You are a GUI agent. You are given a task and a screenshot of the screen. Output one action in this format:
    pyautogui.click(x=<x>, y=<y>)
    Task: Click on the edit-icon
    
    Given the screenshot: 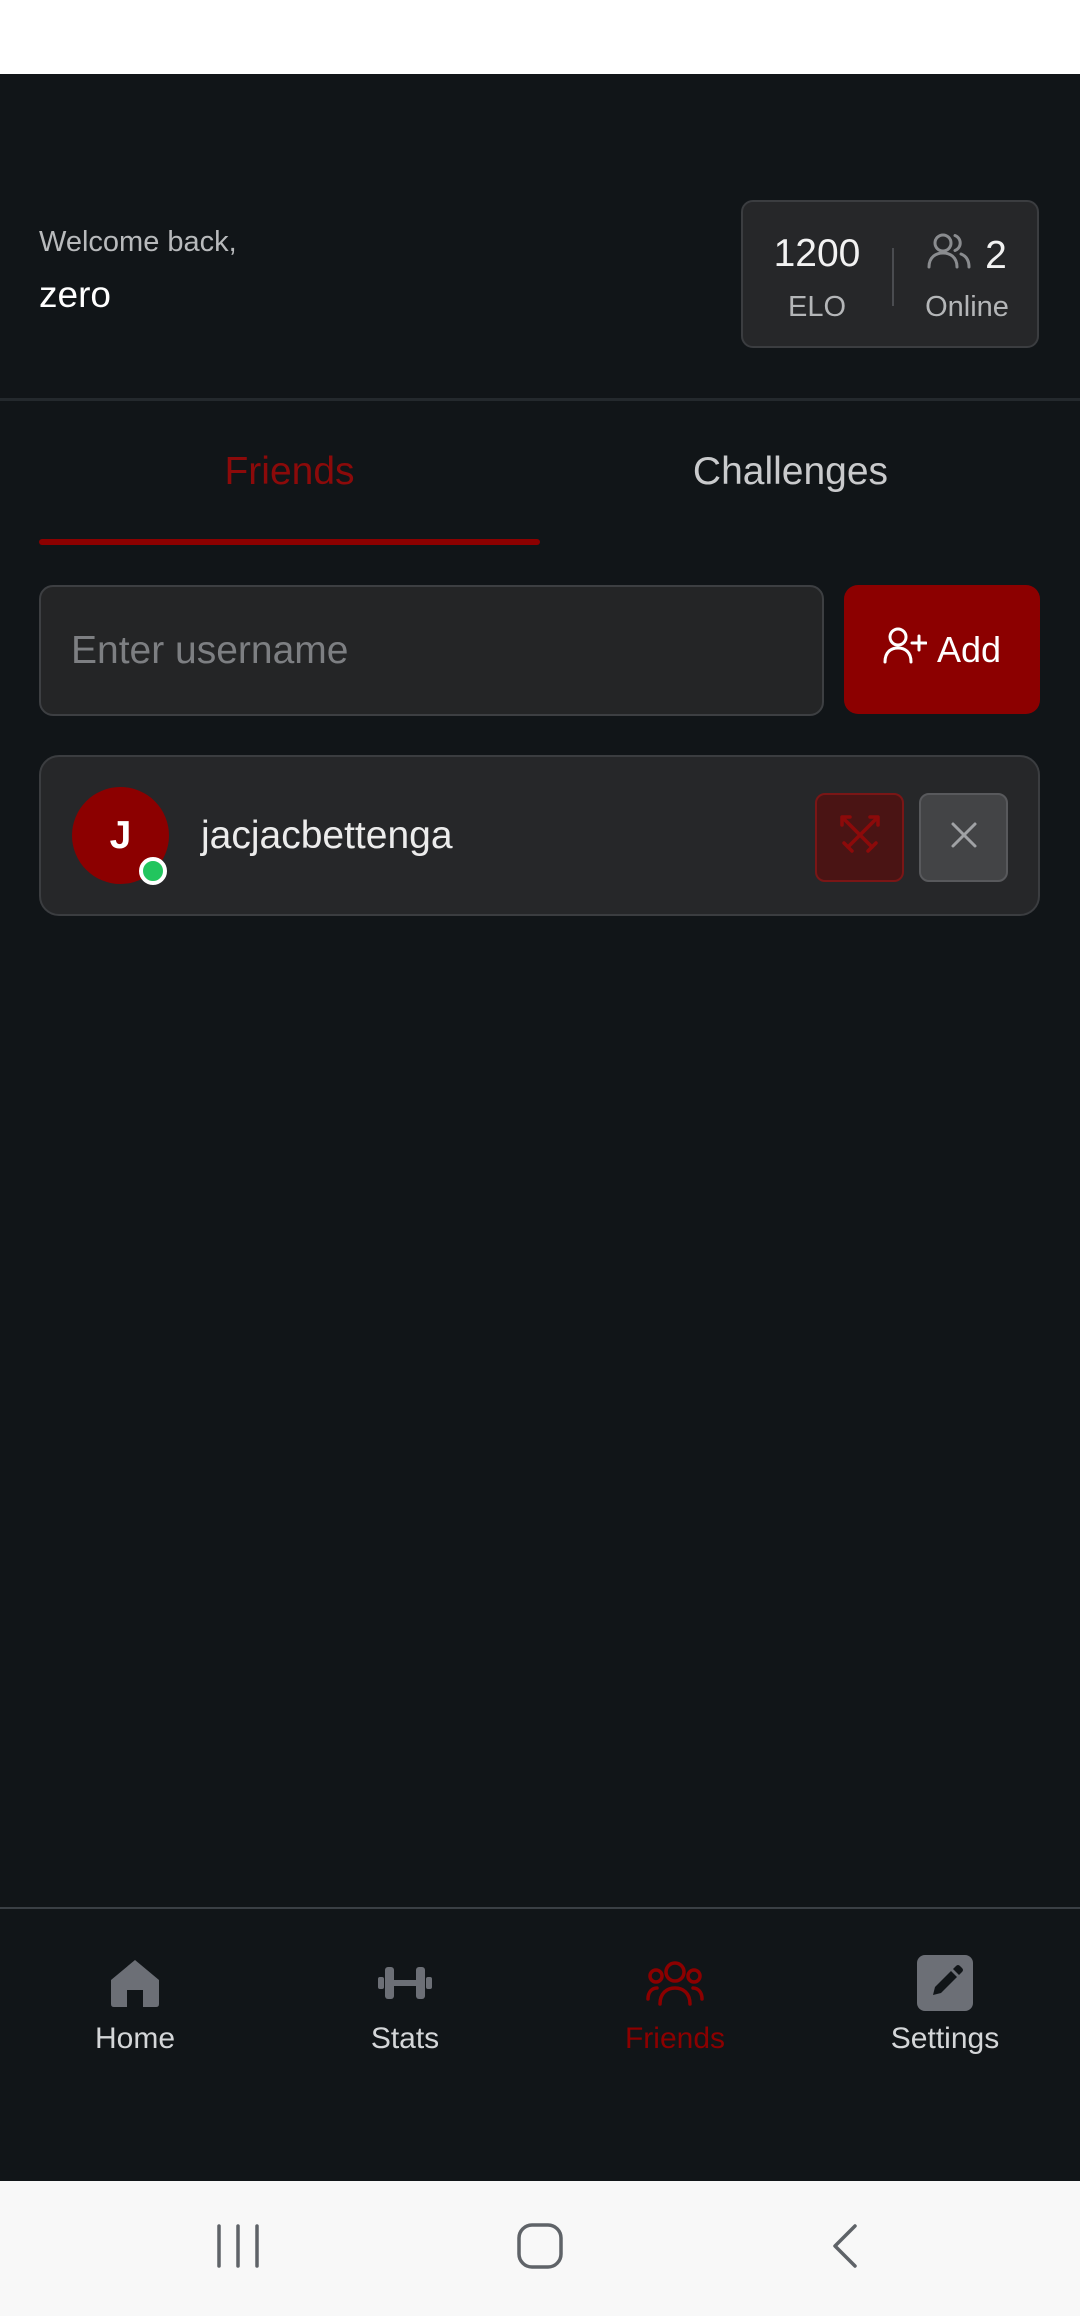 What is the action you would take?
    pyautogui.click(x=945, y=1983)
    